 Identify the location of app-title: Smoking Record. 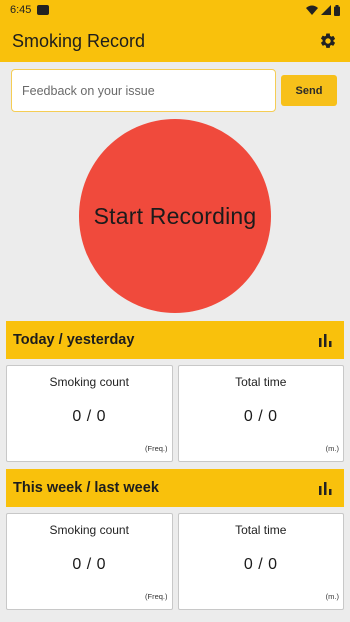
(79, 40).